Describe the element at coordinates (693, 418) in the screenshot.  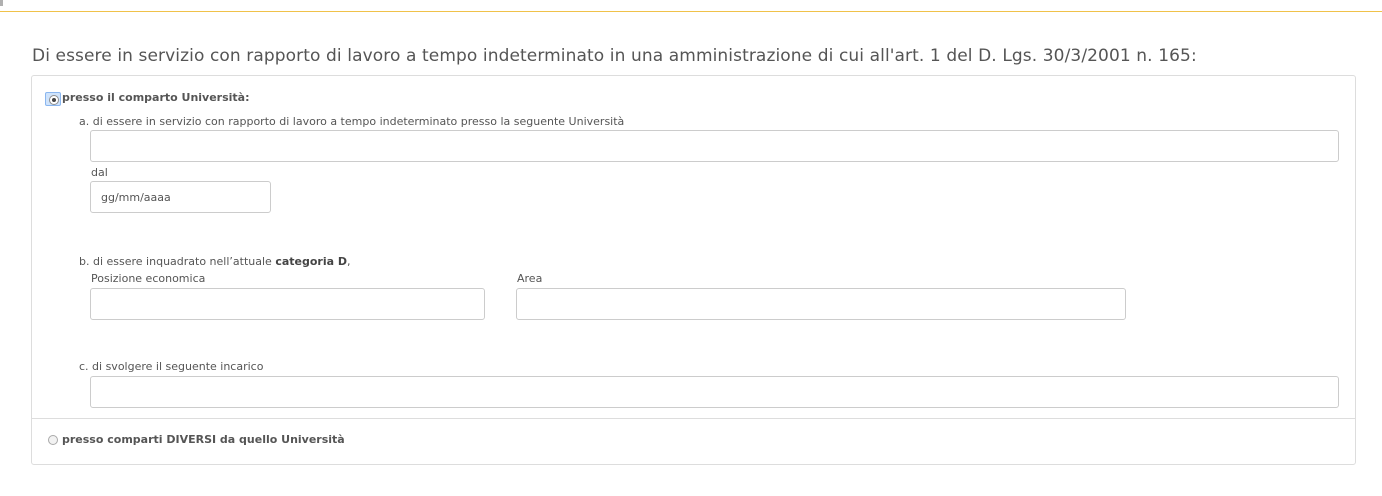
I see `options-divider` at that location.